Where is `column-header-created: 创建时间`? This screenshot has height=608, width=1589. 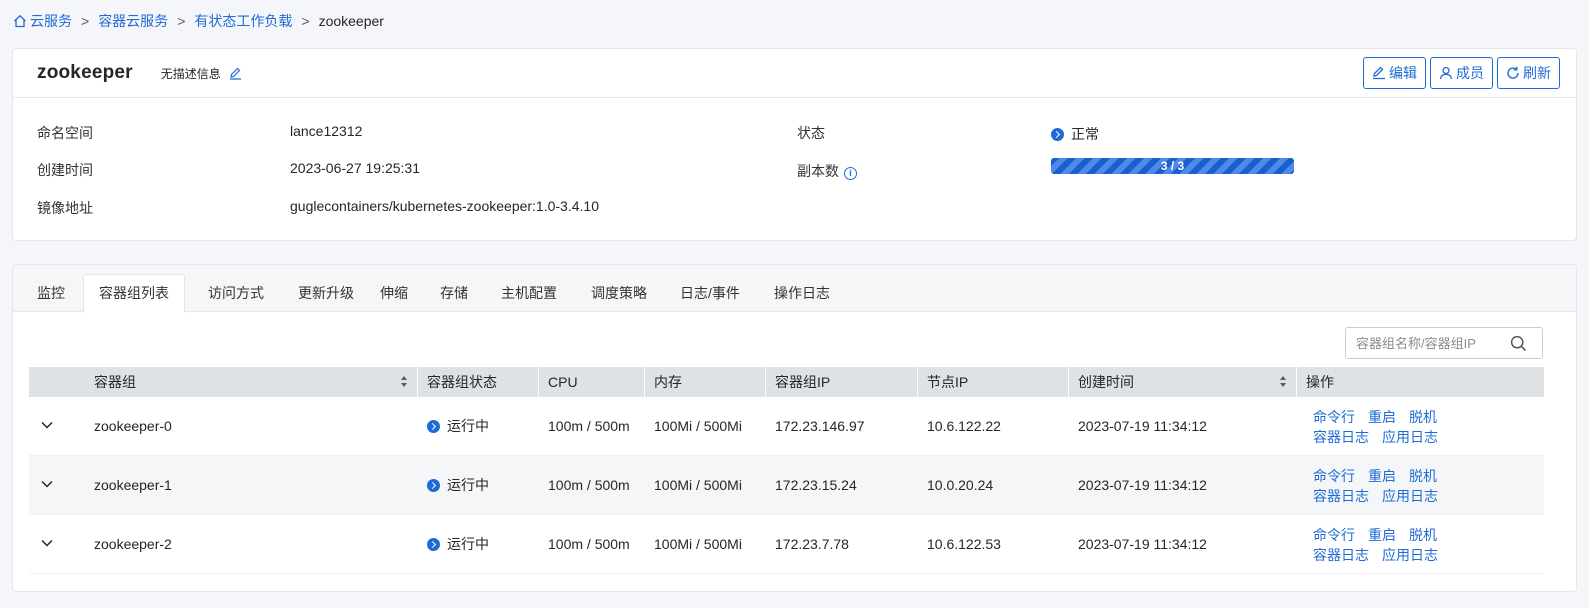 column-header-created: 创建时间 is located at coordinates (1182, 382).